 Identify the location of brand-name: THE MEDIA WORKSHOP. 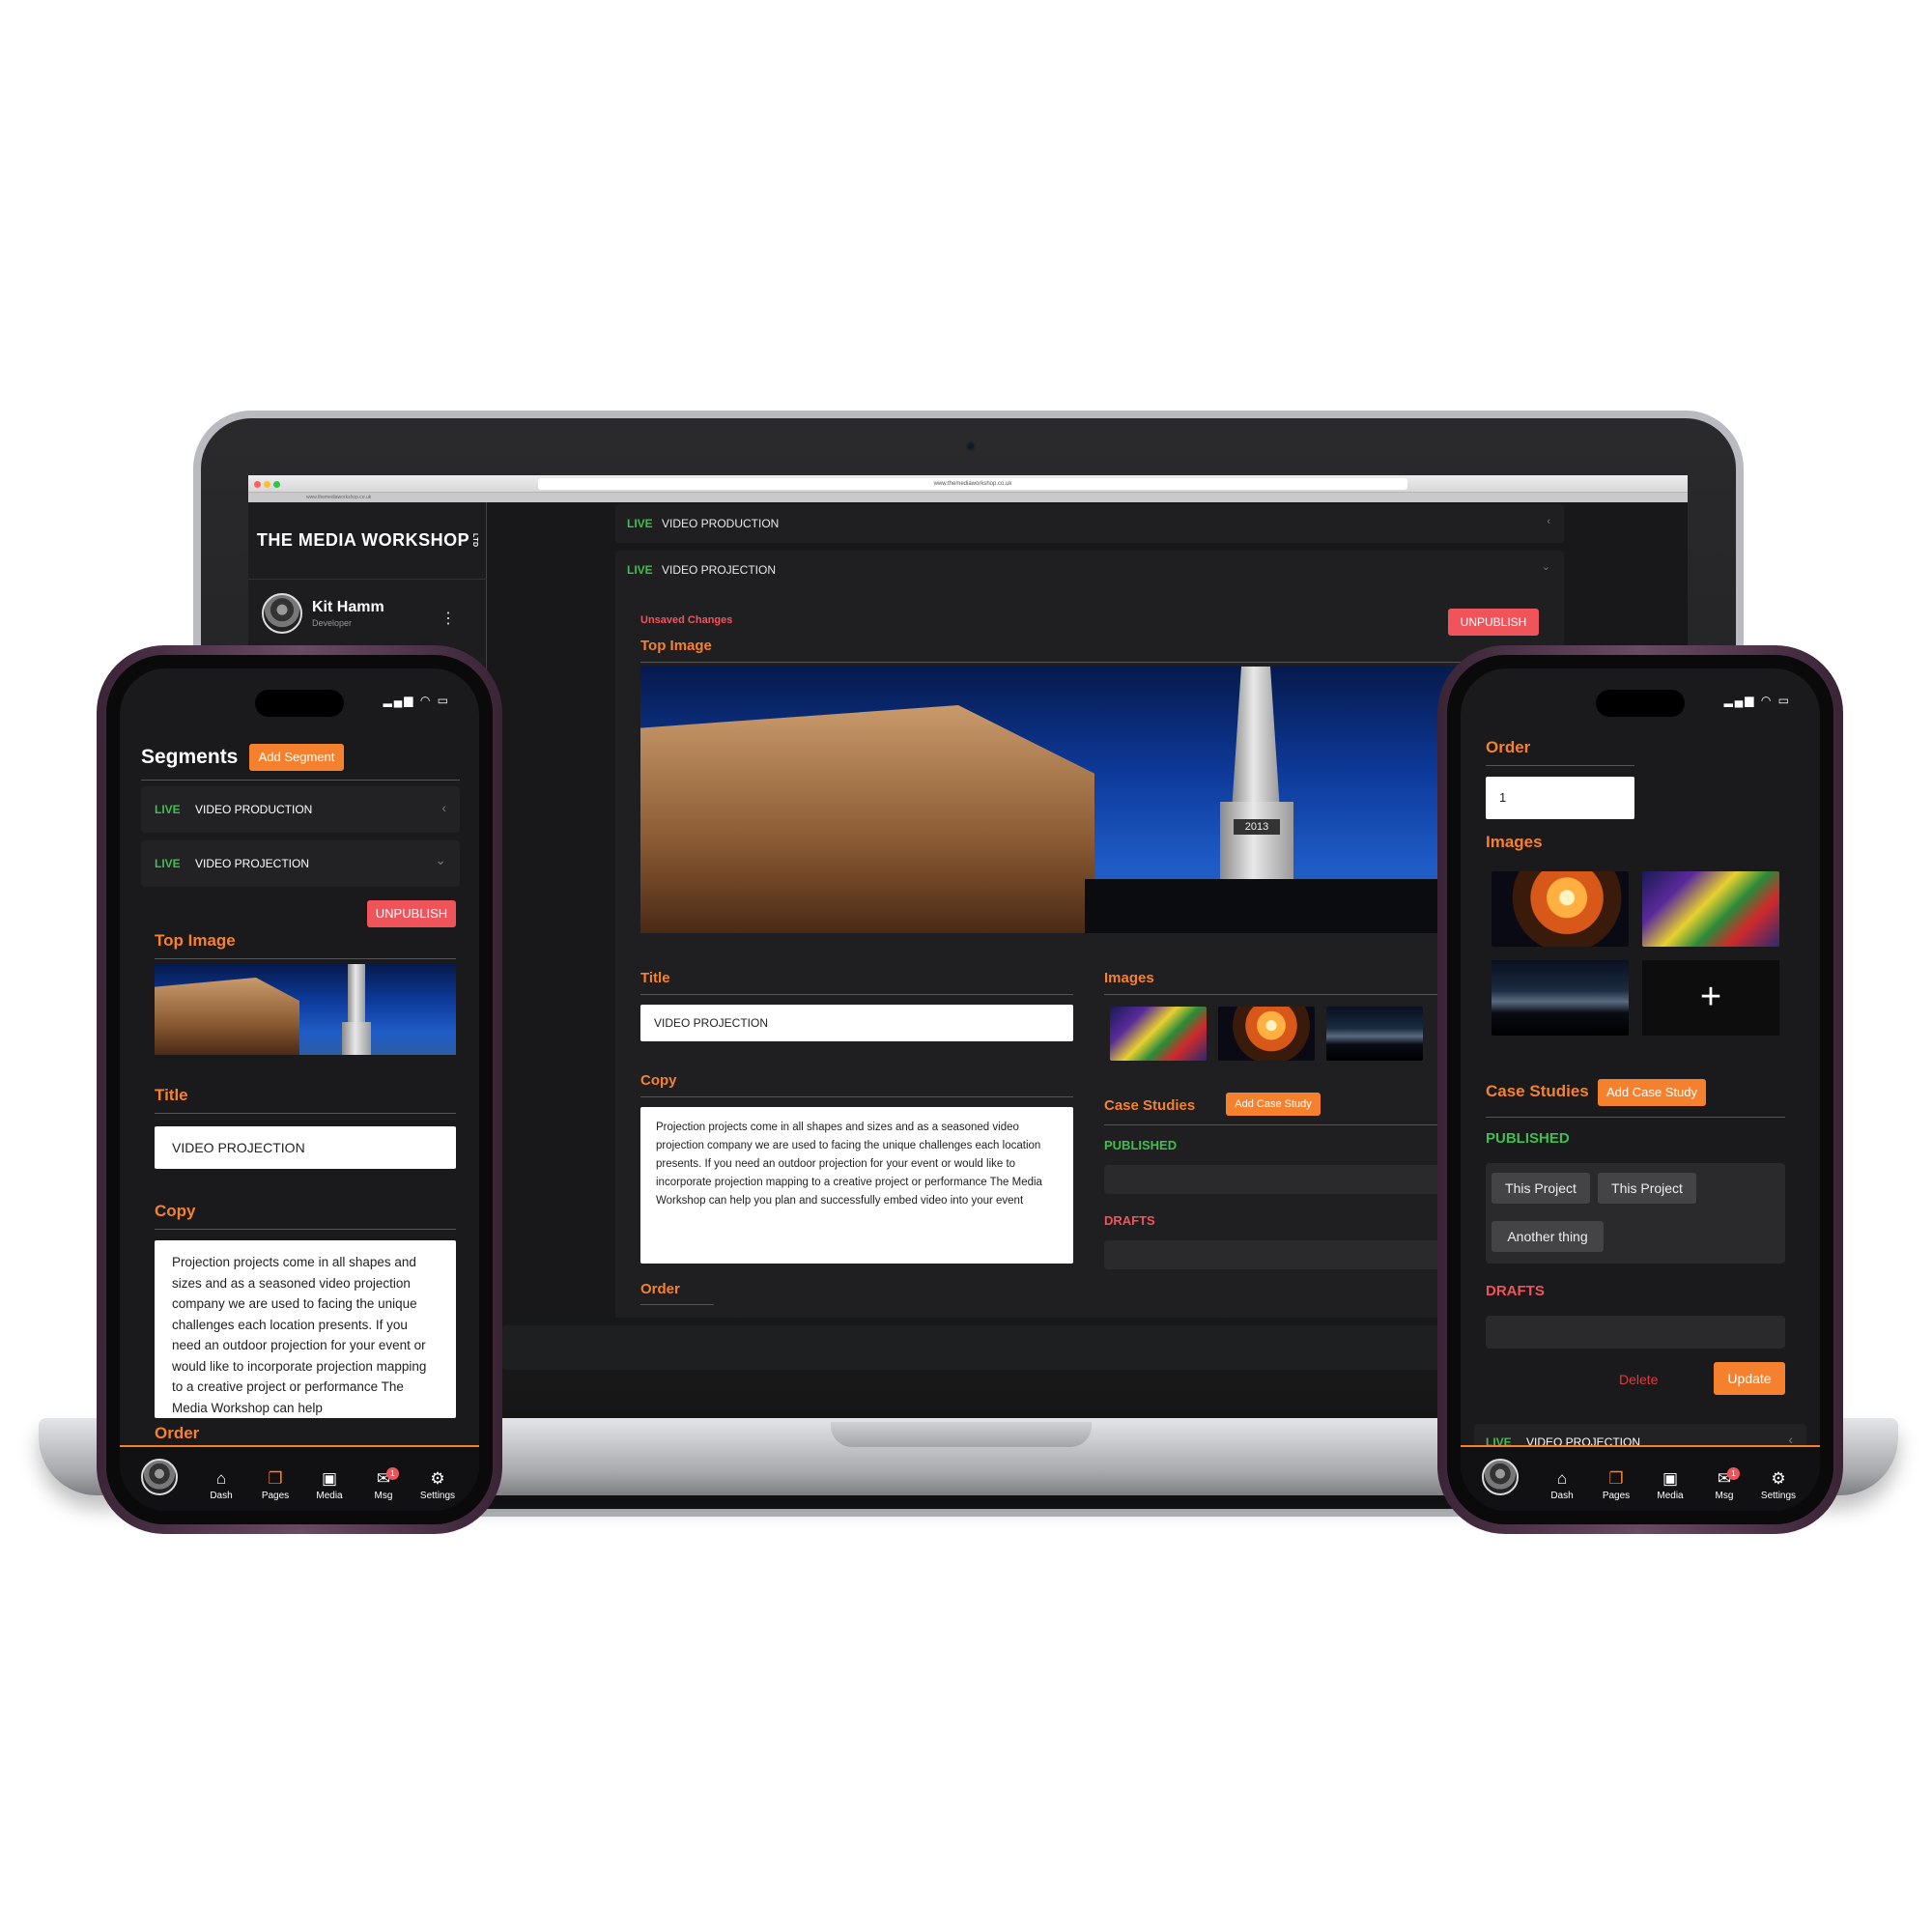
(363, 540).